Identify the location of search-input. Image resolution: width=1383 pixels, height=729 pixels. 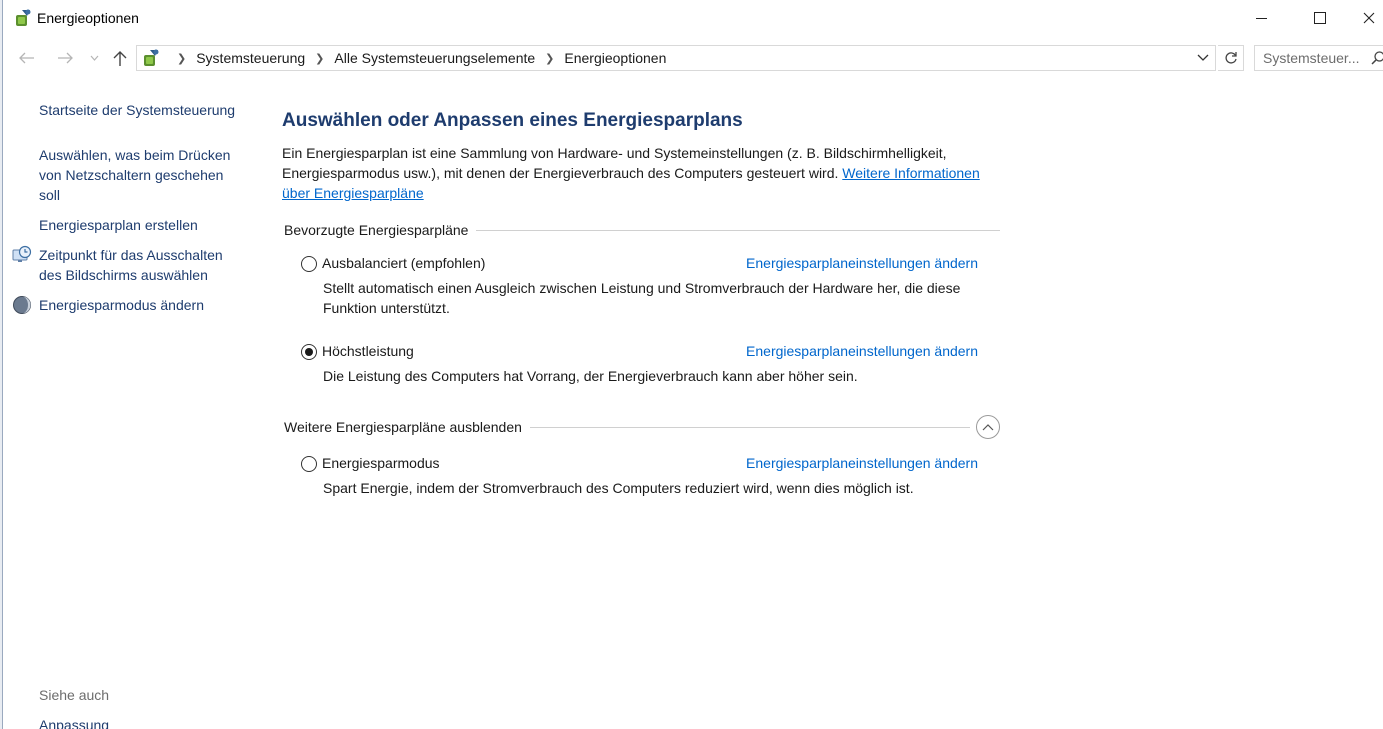
(1313, 58).